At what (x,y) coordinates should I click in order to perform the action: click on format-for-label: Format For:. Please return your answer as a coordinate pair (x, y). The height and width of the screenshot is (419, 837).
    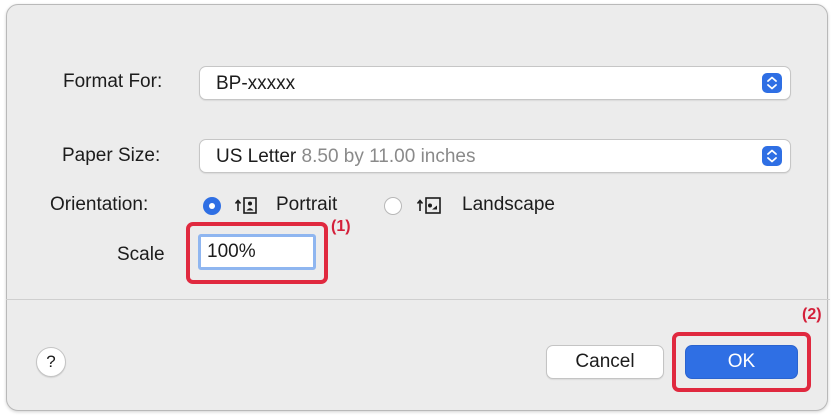
    Looking at the image, I should click on (113, 81).